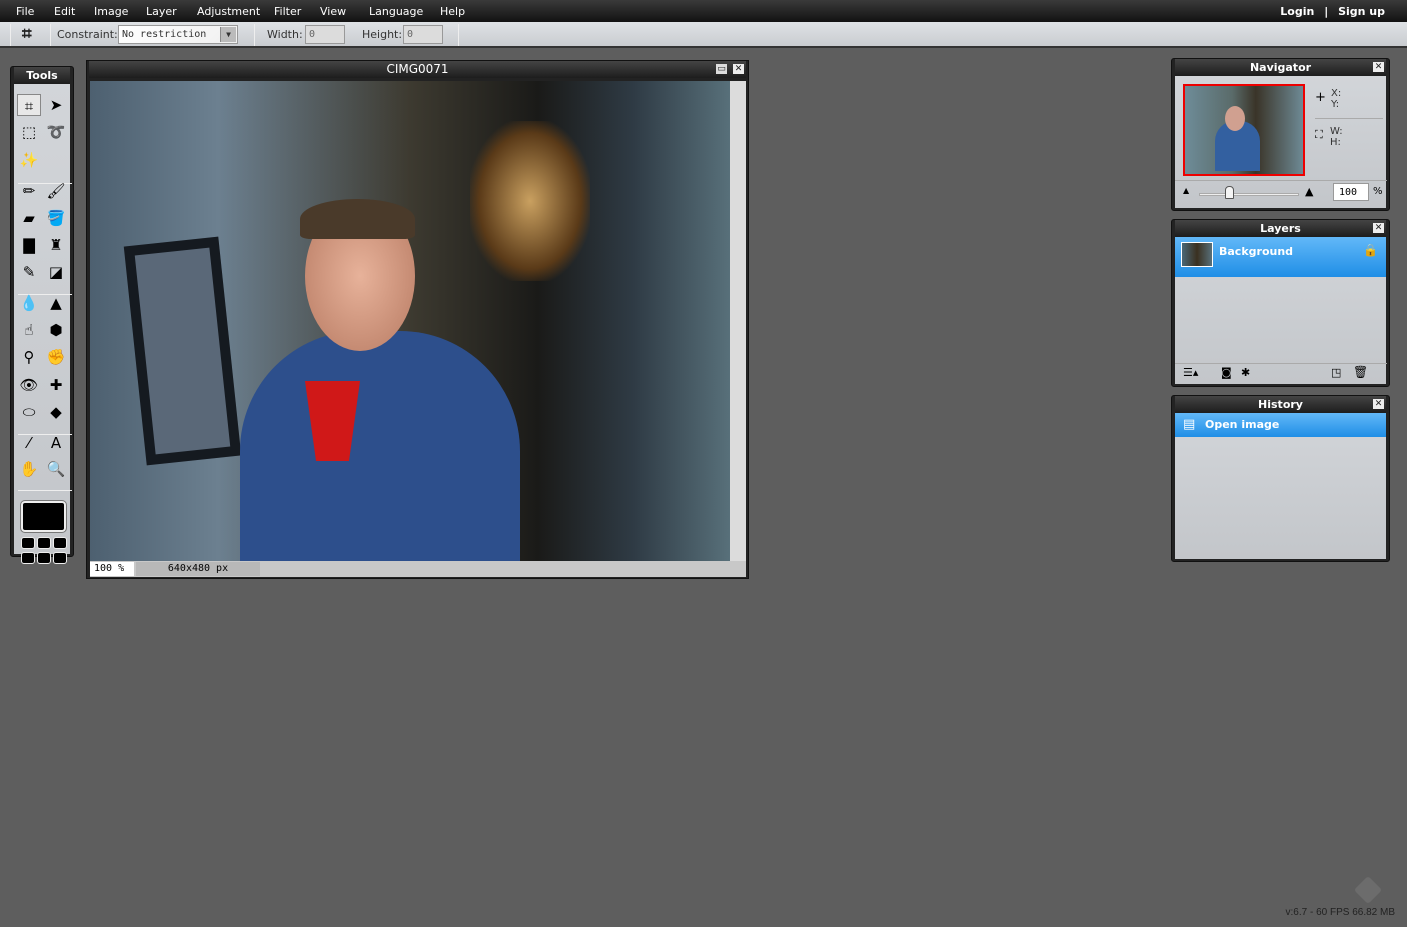 The image size is (1407, 927). What do you see at coordinates (29, 303) in the screenshot?
I see `blur-icon: 💧` at bounding box center [29, 303].